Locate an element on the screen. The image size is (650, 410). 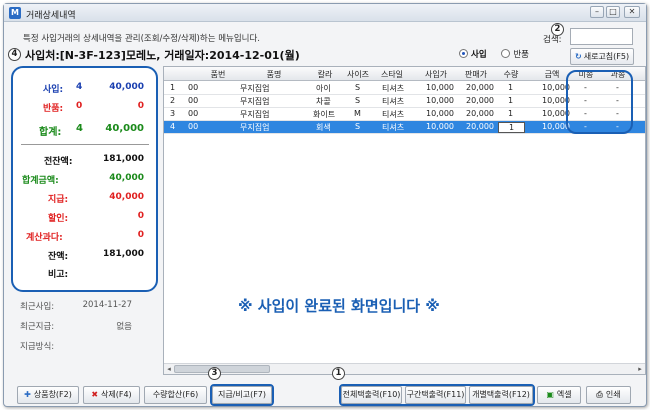
refresh-button: ↻ 새로고침(F5) is located at coordinates (602, 56).